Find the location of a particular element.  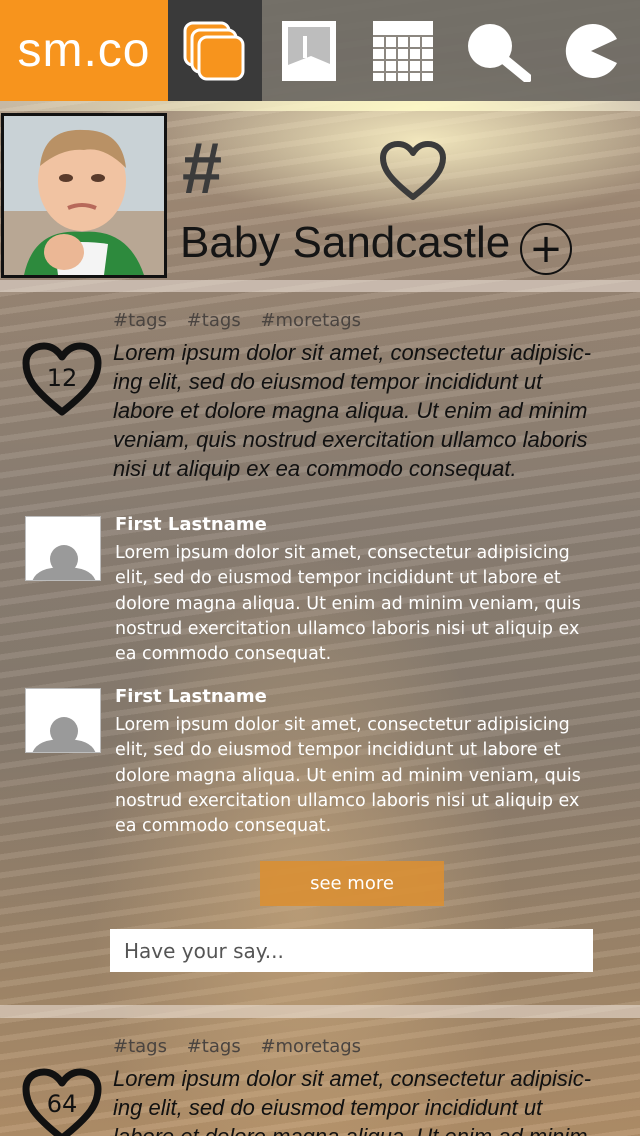

see-more-button: see more is located at coordinates (352, 883).